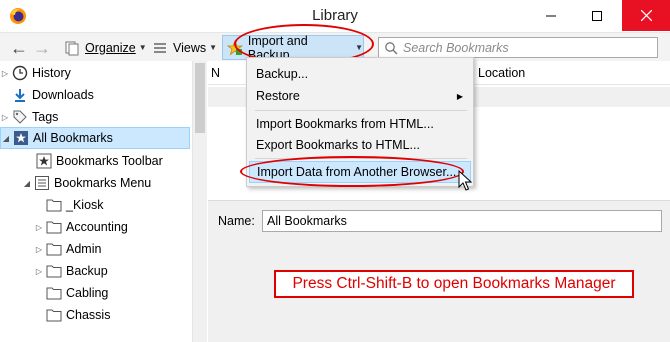 This screenshot has height=342, width=670. I want to click on import-star-icon, so click(235, 47).